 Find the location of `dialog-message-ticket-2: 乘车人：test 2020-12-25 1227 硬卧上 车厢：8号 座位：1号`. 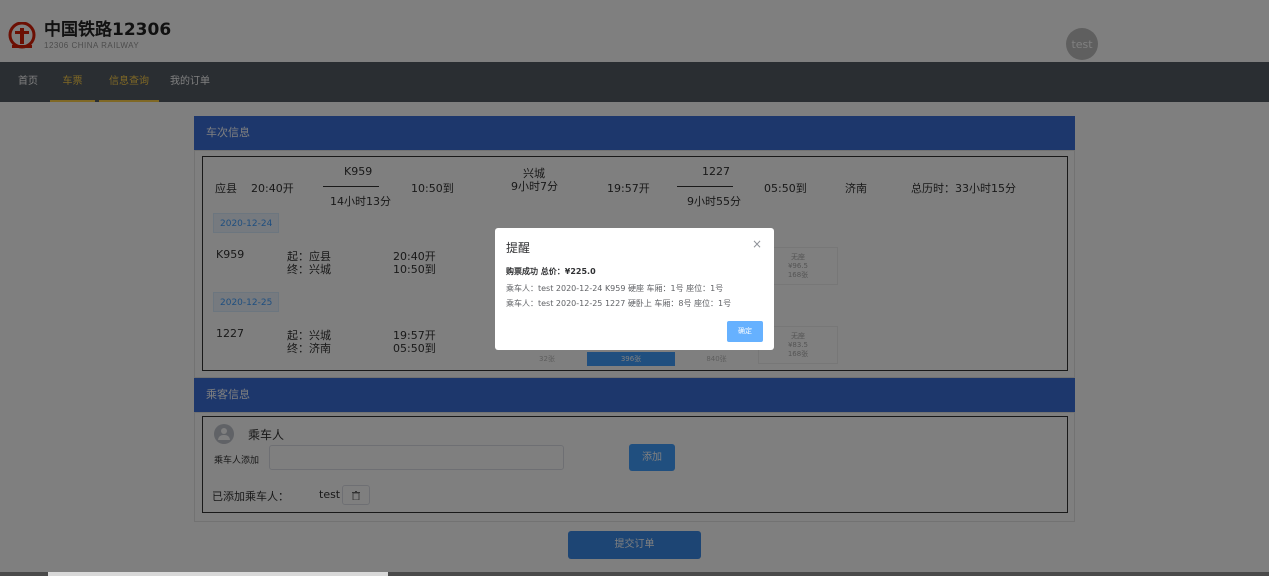

dialog-message-ticket-2: 乘车人：test 2020-12-25 1227 硬卧上 车厢：8号 座位：1号 is located at coordinates (619, 303).